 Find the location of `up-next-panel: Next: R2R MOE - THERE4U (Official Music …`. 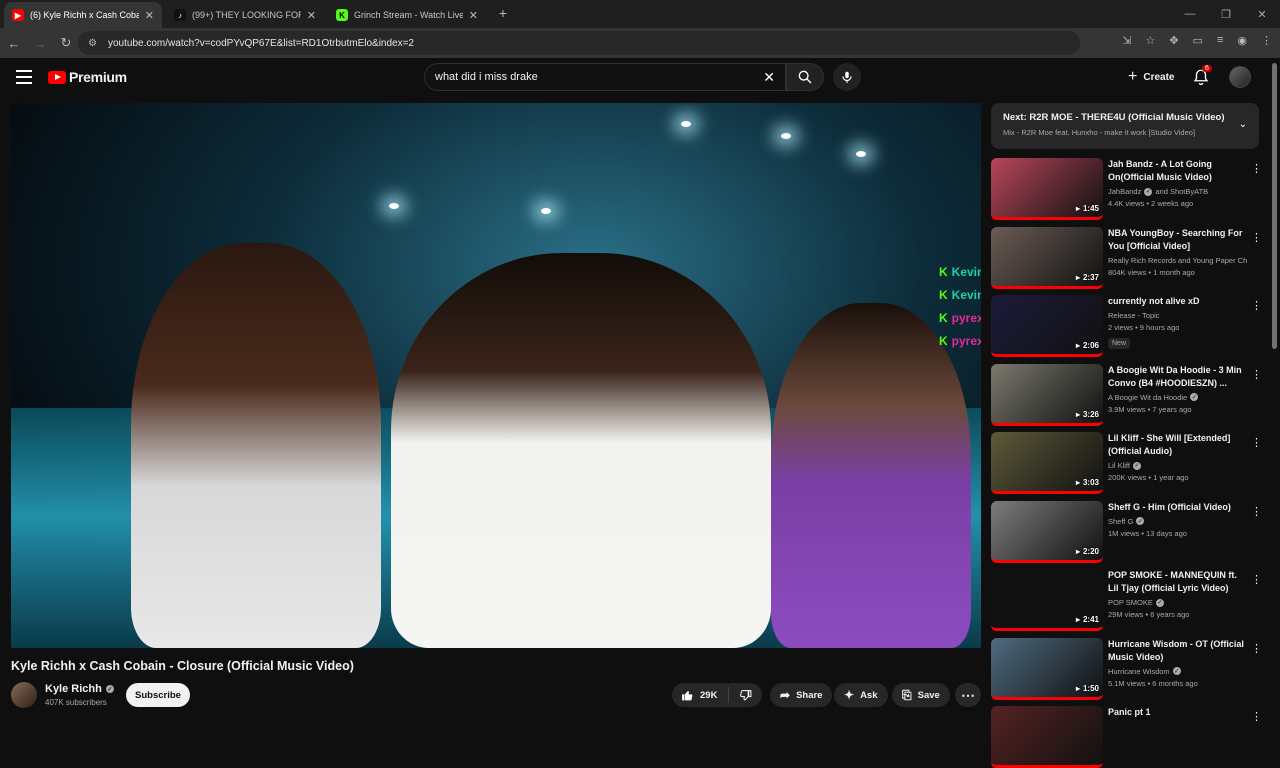

up-next-panel: Next: R2R MOE - THERE4U (Official Music … is located at coordinates (1125, 126).